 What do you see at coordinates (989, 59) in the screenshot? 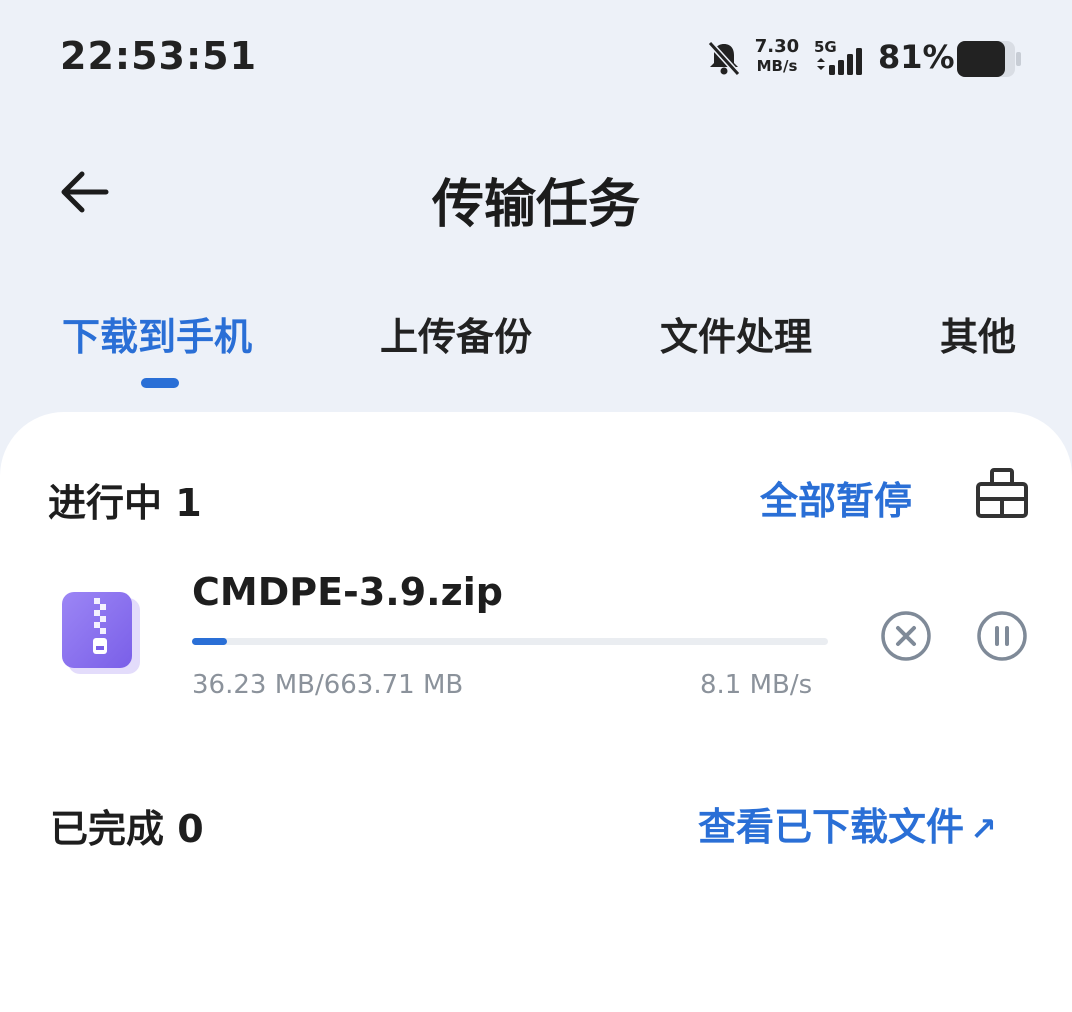
I see `battery-icon` at bounding box center [989, 59].